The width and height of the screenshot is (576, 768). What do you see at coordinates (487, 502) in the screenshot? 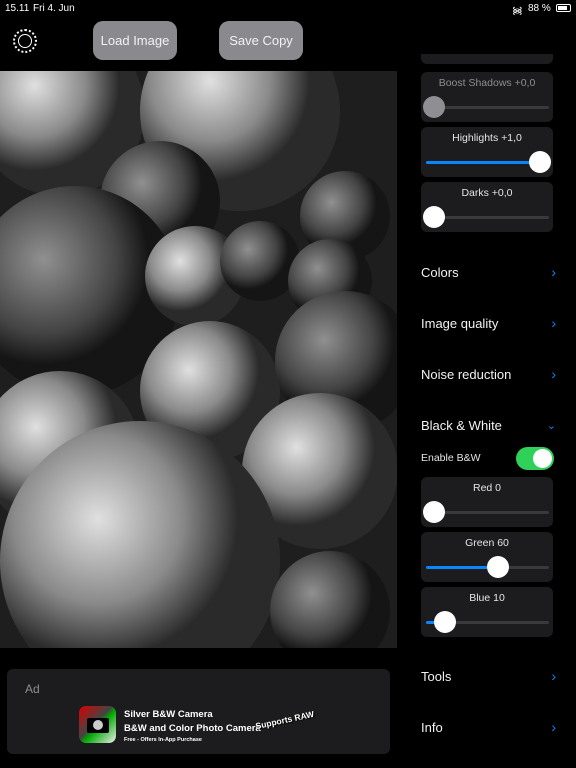
I see `slider-red: Red 0` at bounding box center [487, 502].